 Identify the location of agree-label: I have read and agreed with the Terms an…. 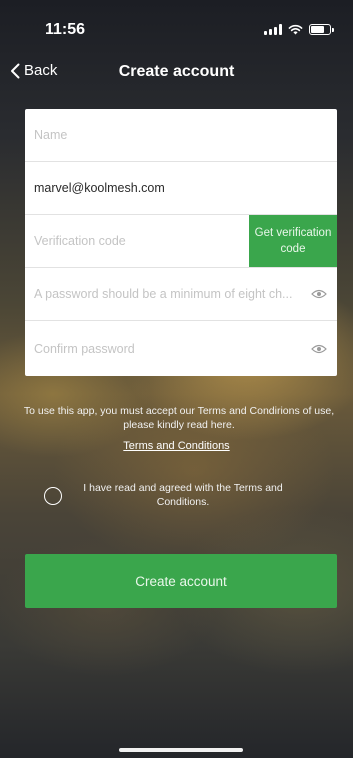
(183, 495).